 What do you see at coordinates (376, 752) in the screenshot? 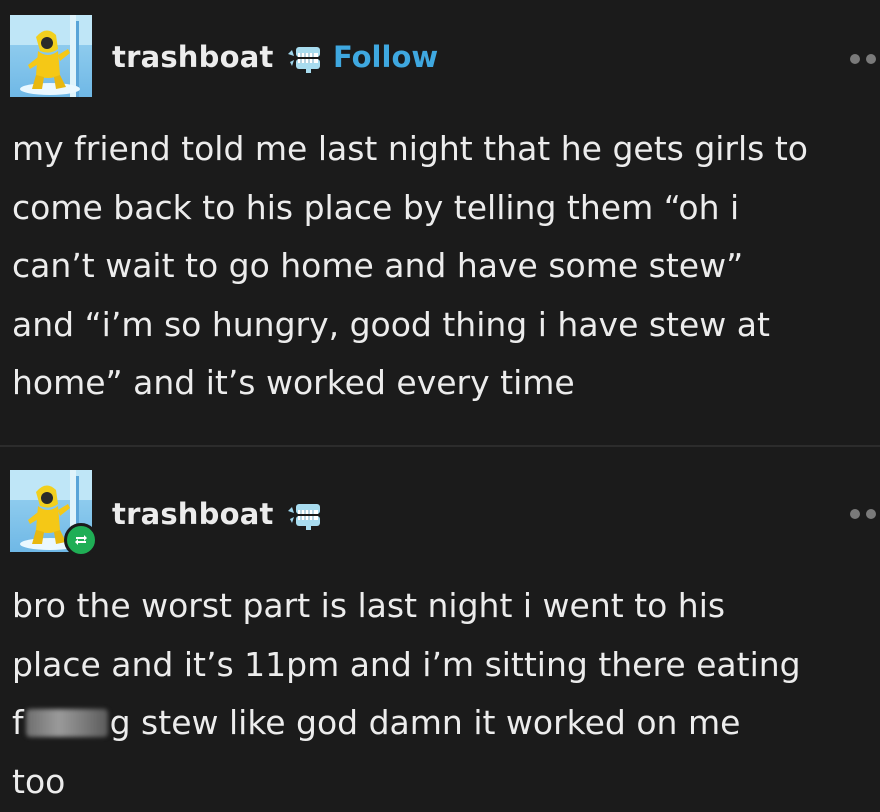
I see `post-body-after-censor: g stew like god damn it worked on me too` at bounding box center [376, 752].